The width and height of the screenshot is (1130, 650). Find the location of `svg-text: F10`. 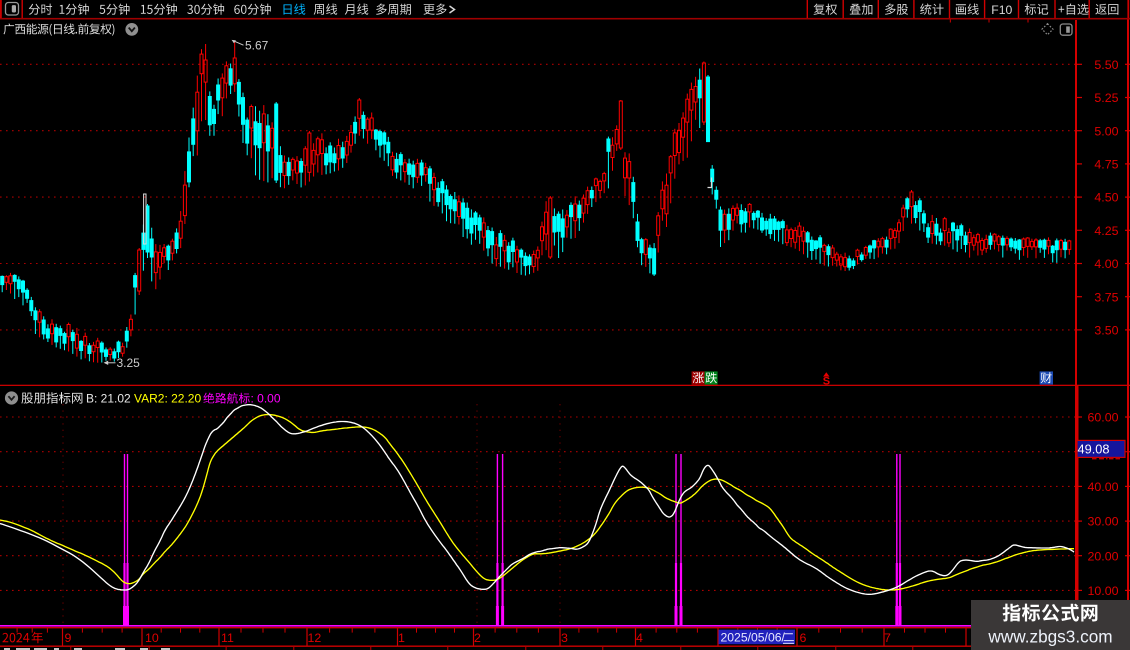

svg-text: F10 is located at coordinates (1001, 10).